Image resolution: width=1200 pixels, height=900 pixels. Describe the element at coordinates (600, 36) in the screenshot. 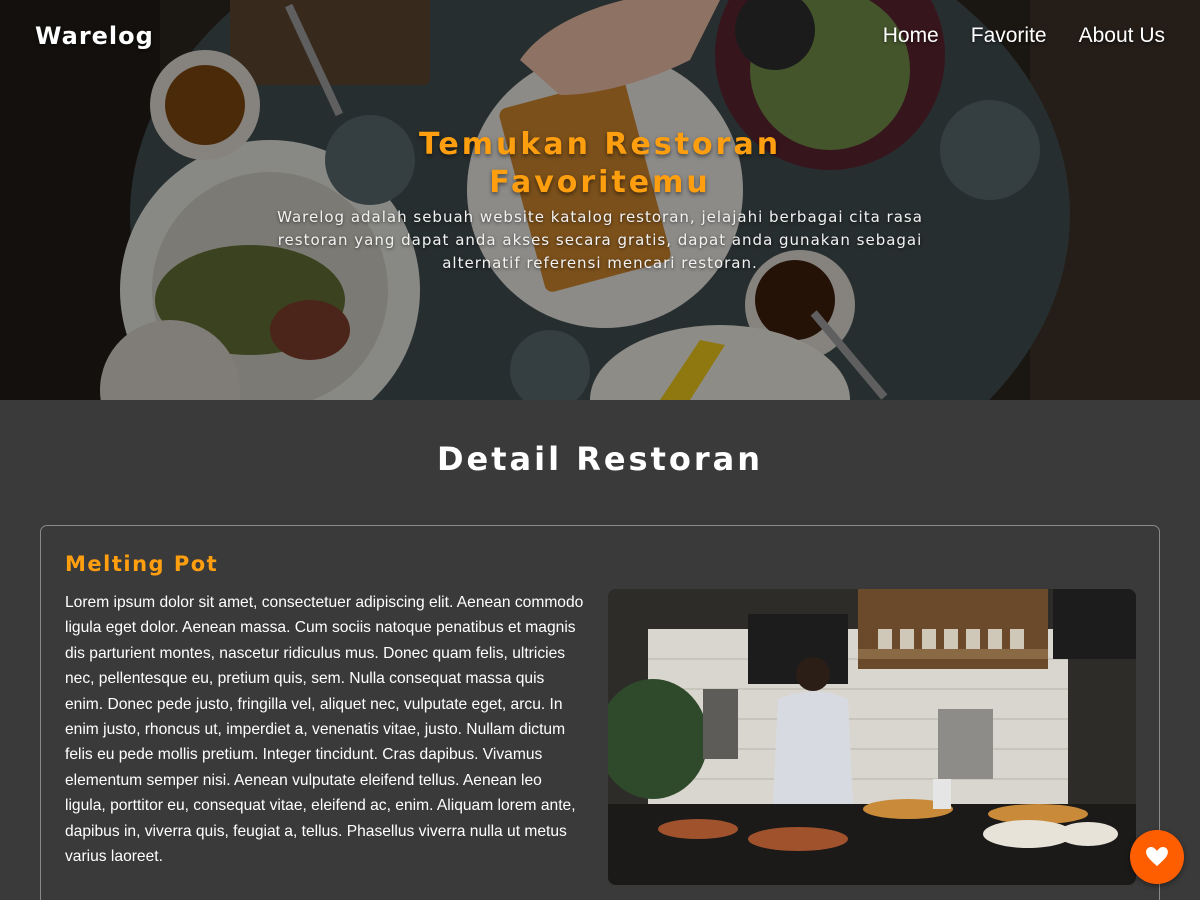

I see `navbar: Warelog Home Favorite About Us` at that location.